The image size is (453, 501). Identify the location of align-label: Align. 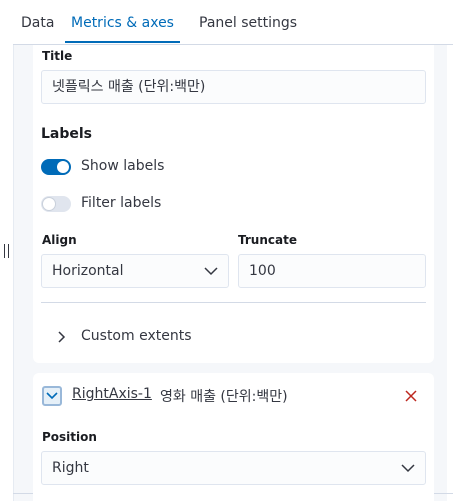
(59, 240).